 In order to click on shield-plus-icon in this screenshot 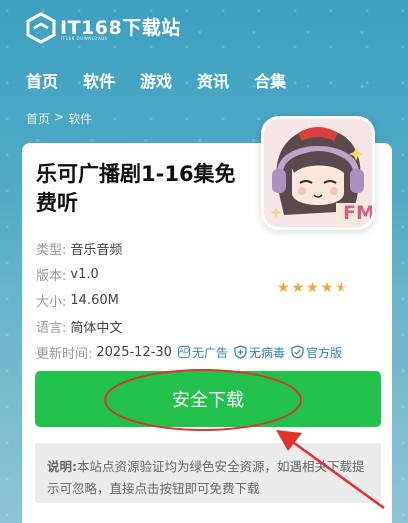, I will do `click(240, 352)`.